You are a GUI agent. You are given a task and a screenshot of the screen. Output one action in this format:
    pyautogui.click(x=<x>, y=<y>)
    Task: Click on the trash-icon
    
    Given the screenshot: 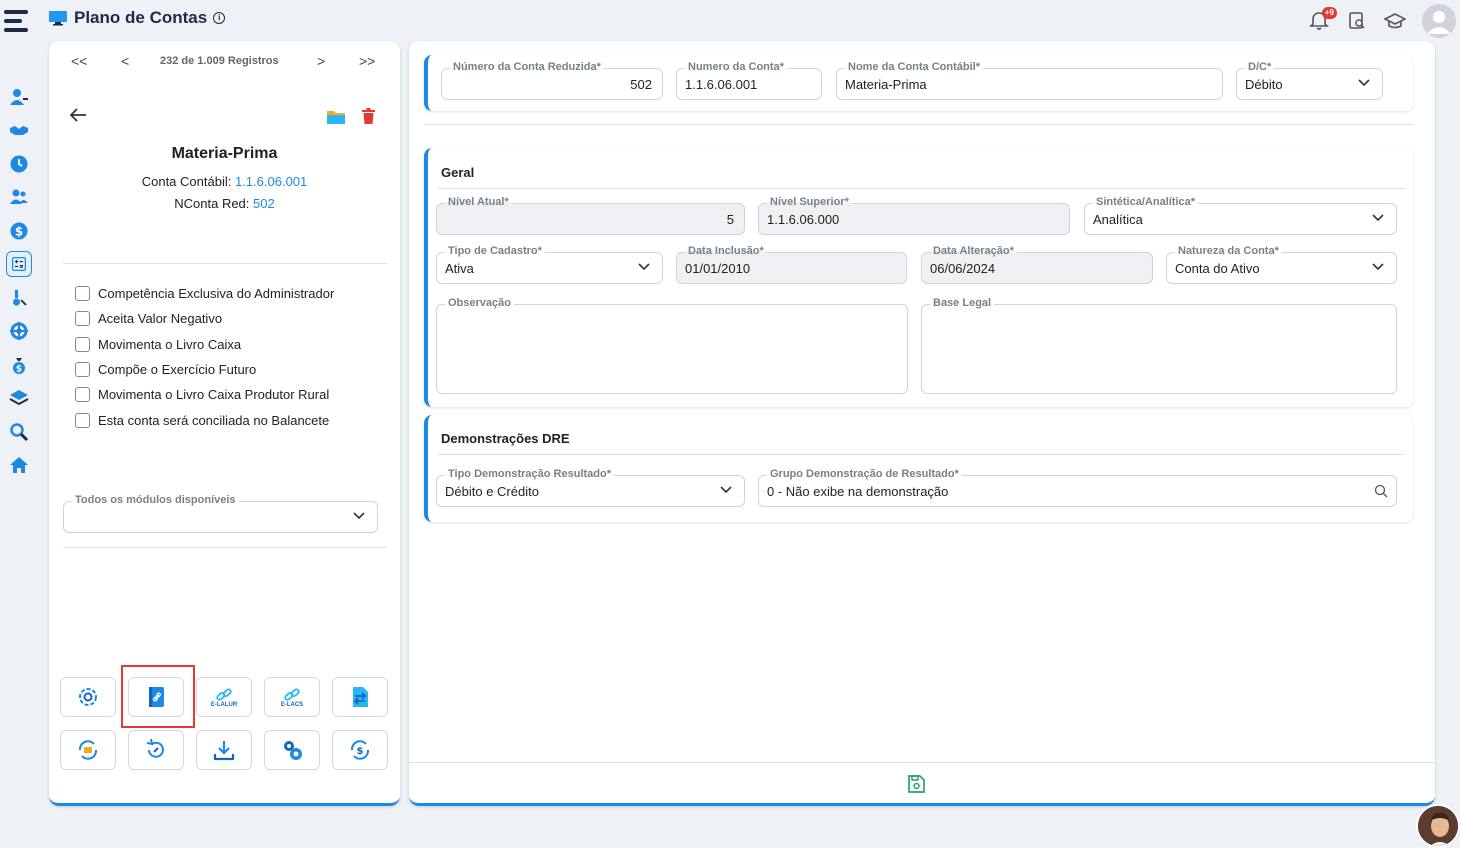 What is the action you would take?
    pyautogui.click(x=368, y=116)
    